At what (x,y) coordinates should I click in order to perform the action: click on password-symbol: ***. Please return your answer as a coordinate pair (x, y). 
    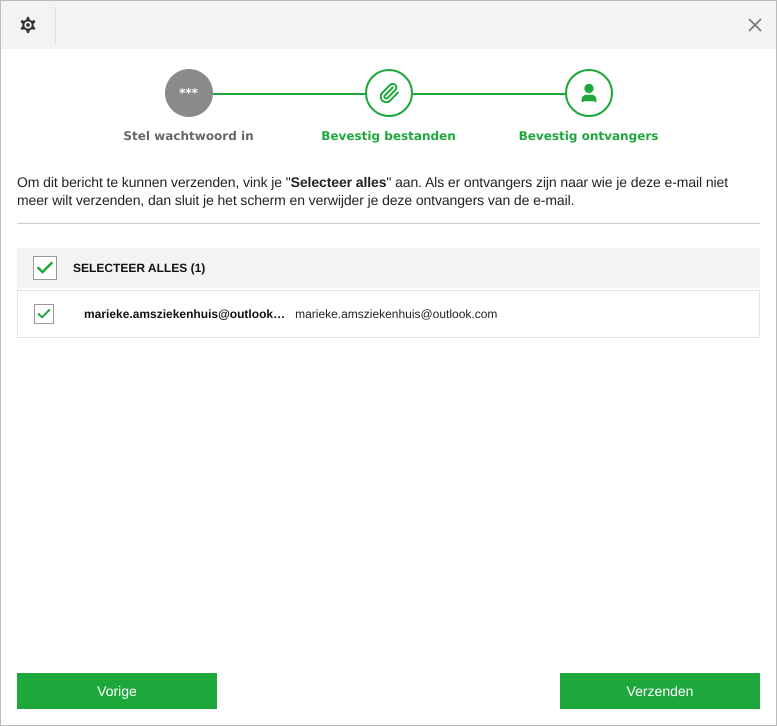
    Looking at the image, I should click on (188, 93).